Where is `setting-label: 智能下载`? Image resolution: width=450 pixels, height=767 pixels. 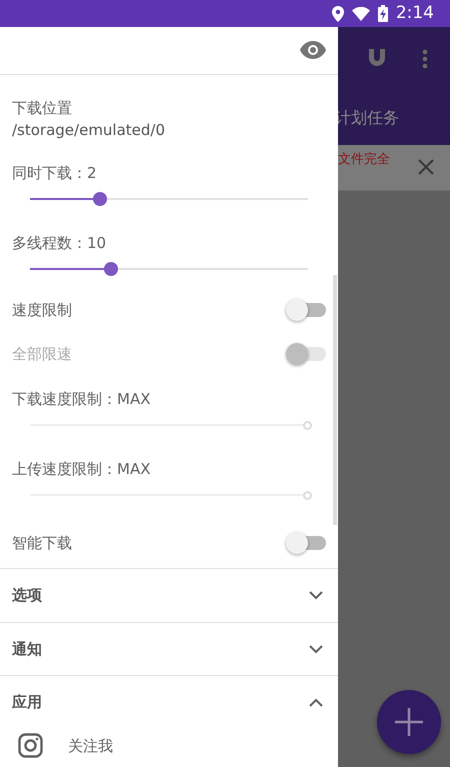
setting-label: 智能下载 is located at coordinates (42, 543).